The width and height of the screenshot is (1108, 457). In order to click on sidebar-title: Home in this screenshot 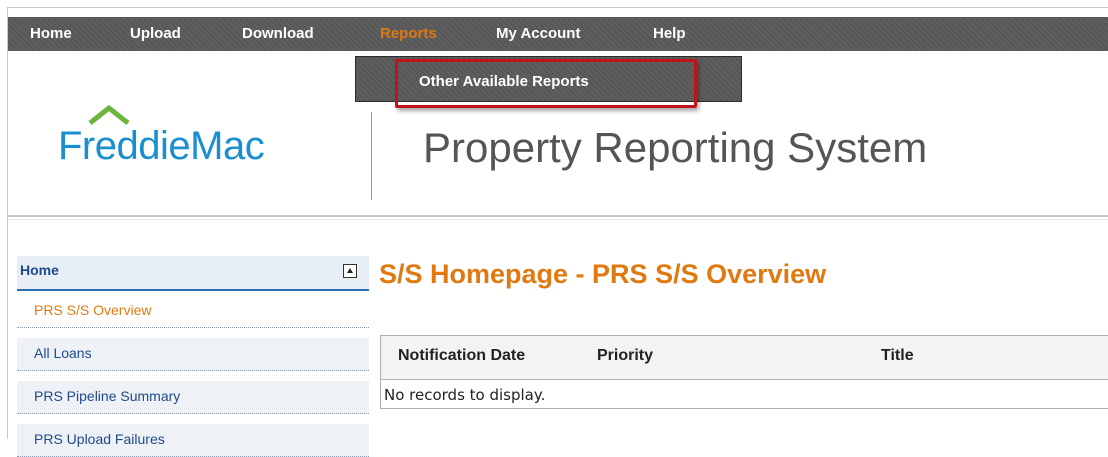, I will do `click(39, 270)`.